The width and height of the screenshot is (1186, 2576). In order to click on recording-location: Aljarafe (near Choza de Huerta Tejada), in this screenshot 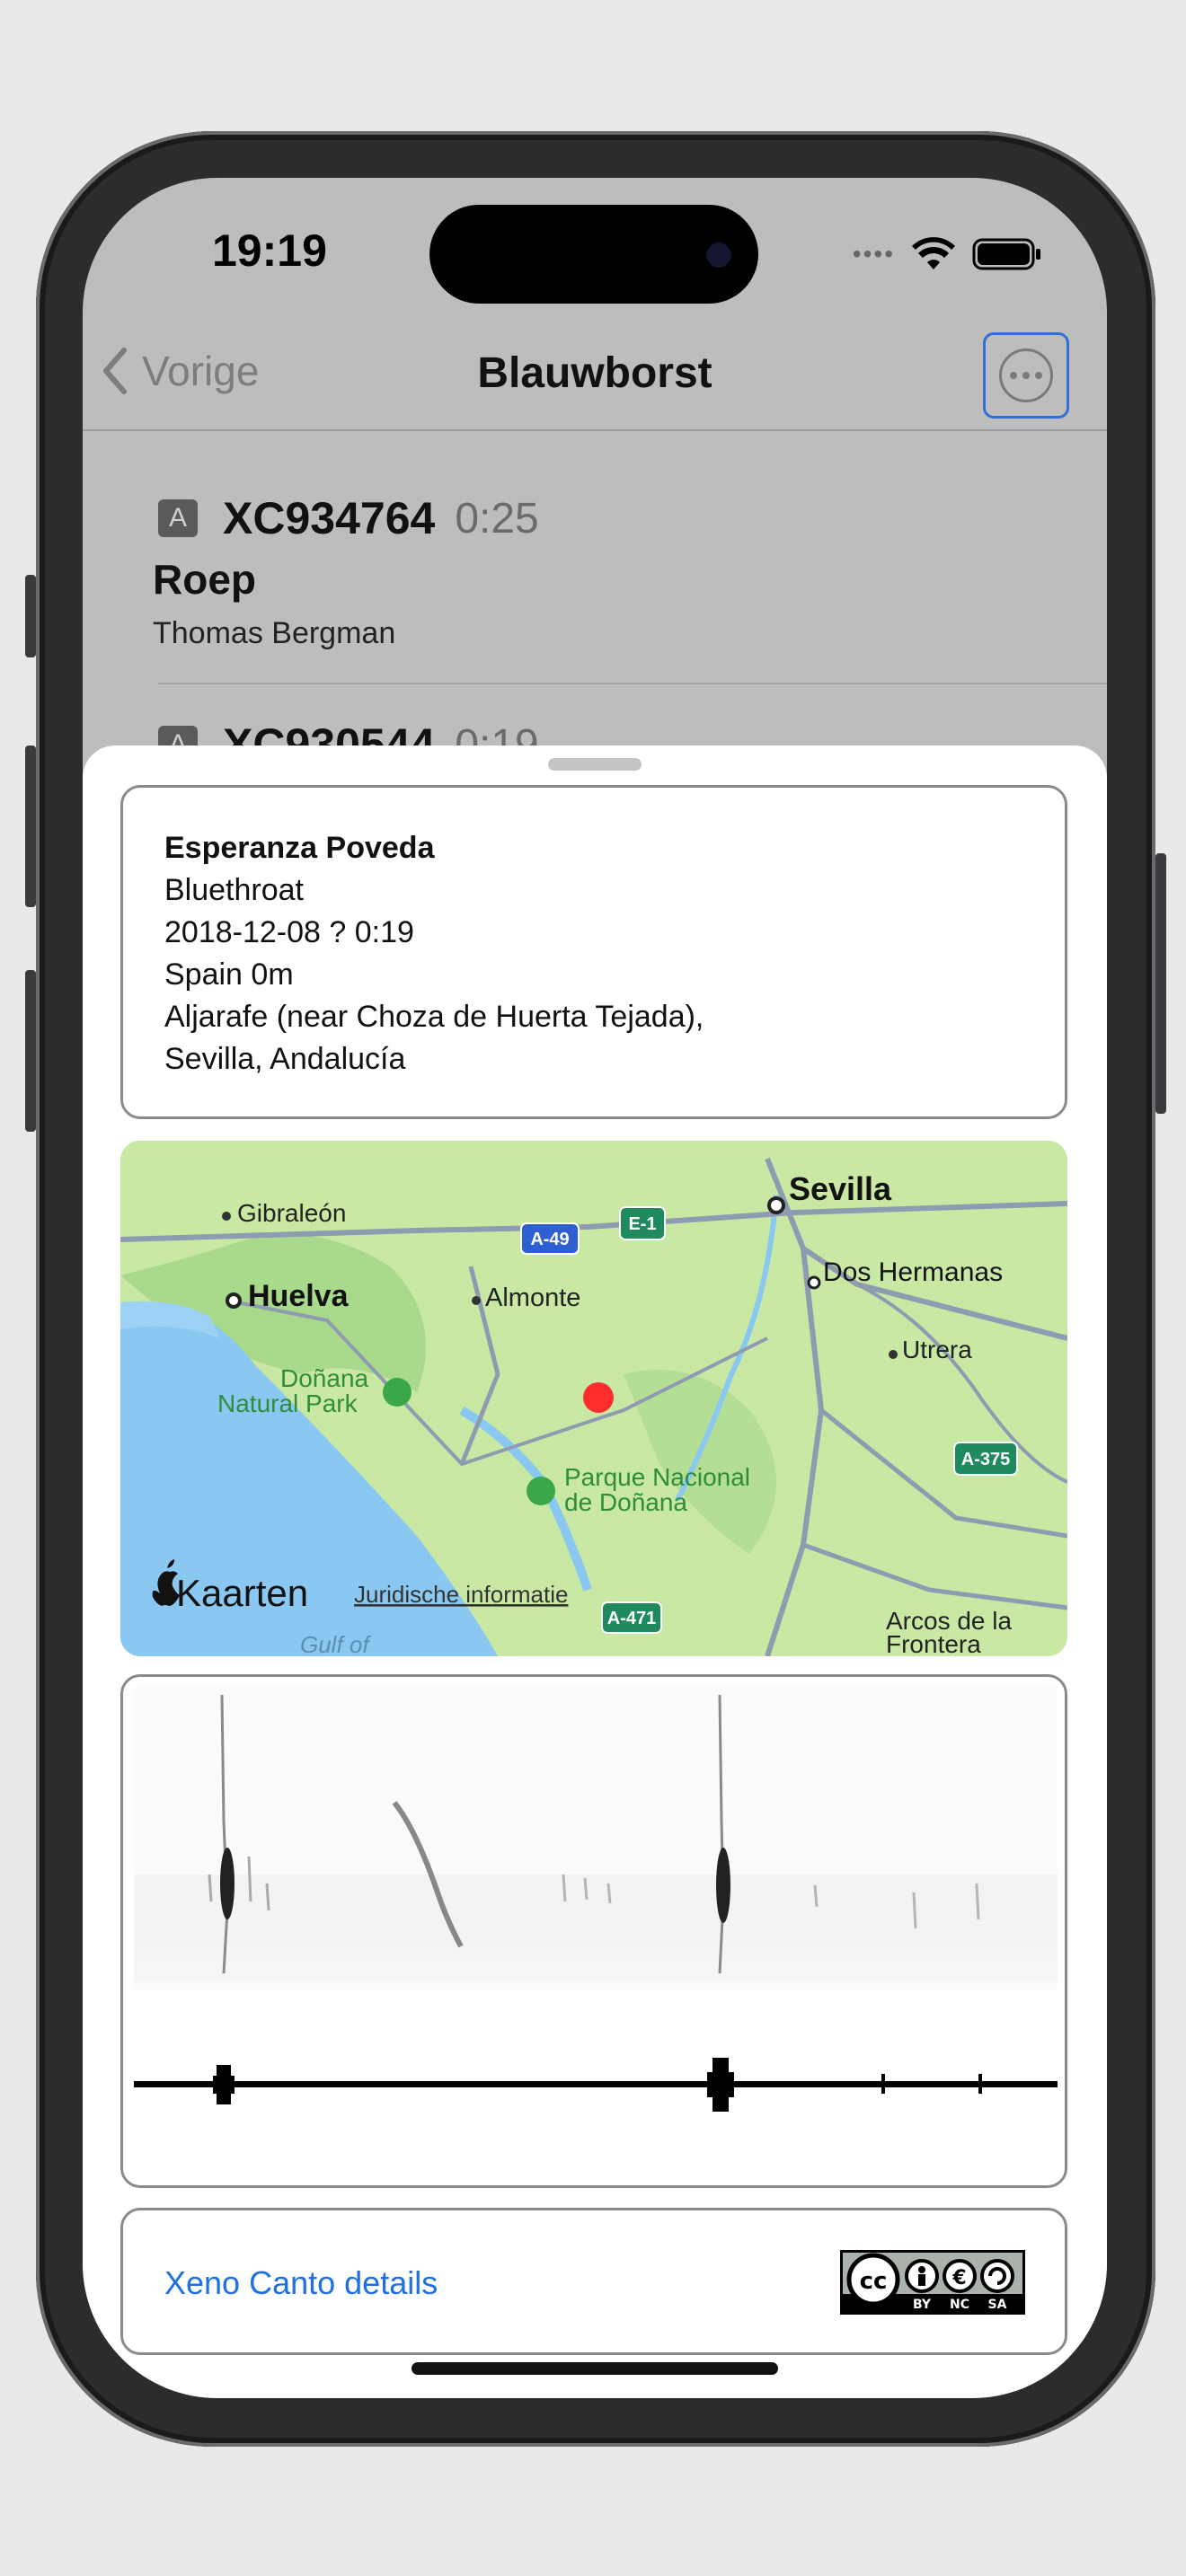, I will do `click(434, 1017)`.